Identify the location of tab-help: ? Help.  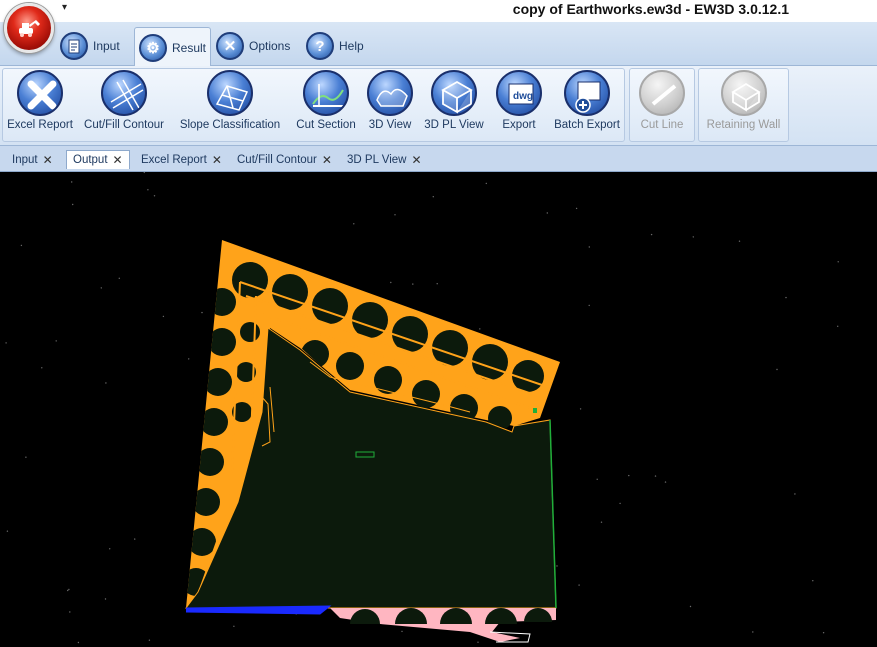
(335, 46).